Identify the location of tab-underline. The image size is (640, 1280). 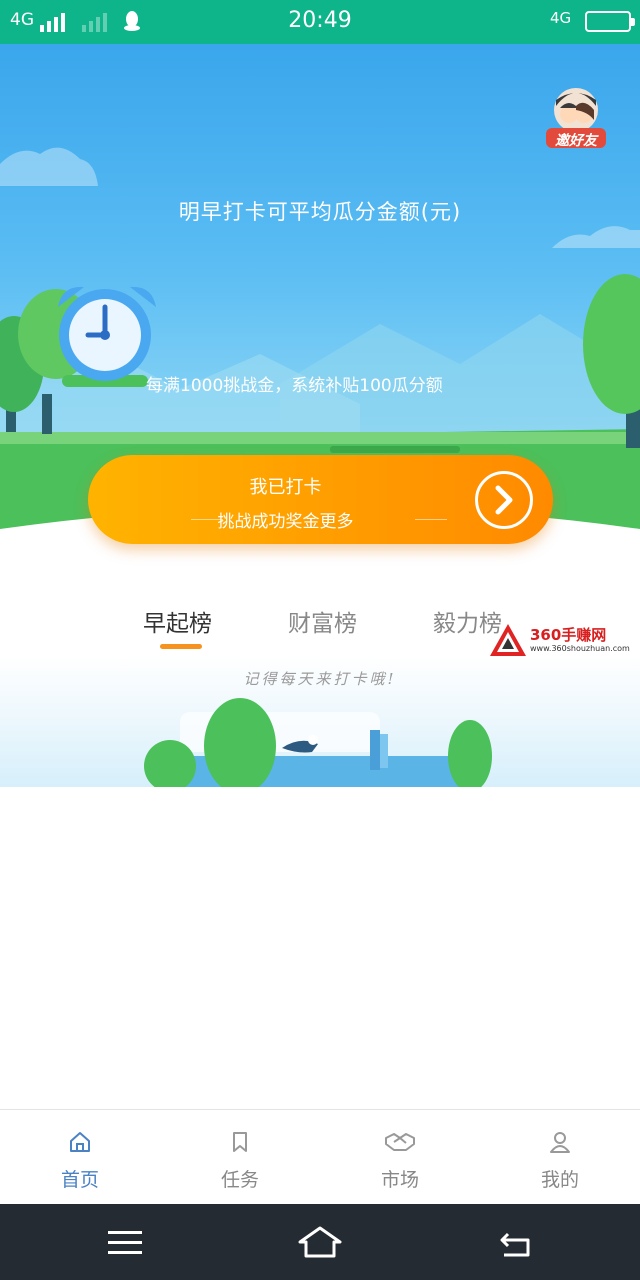
(181, 646).